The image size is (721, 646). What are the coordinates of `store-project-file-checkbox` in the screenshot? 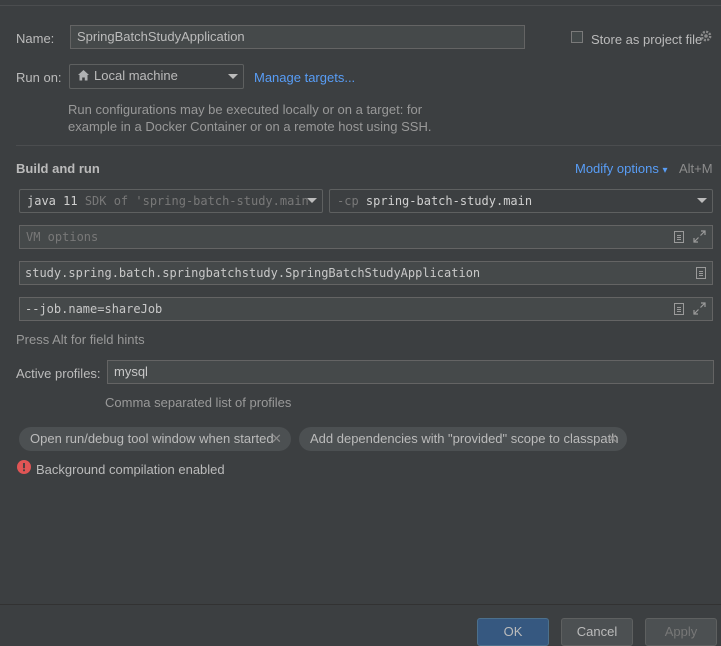 It's located at (577, 37).